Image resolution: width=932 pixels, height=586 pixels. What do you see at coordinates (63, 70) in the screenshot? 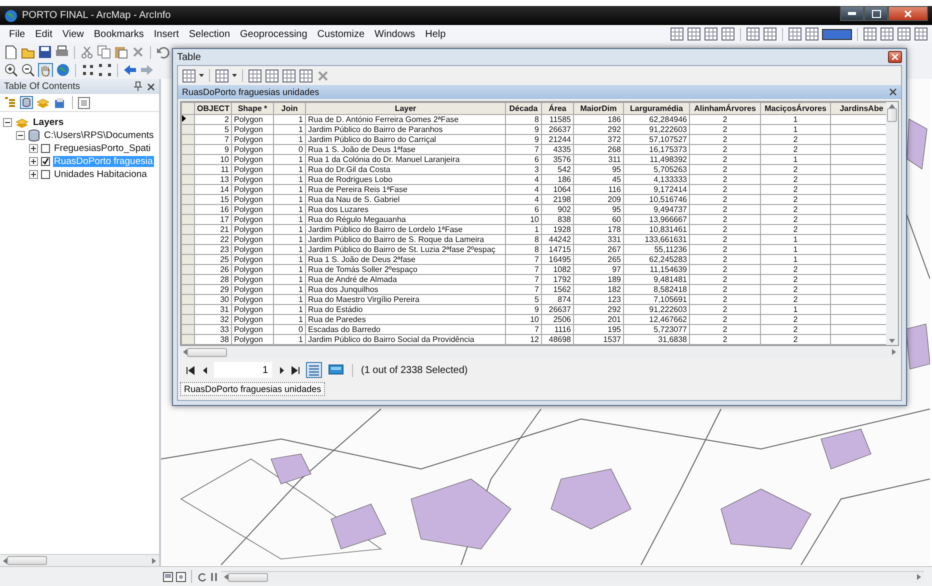
I see `globe-icon` at bounding box center [63, 70].